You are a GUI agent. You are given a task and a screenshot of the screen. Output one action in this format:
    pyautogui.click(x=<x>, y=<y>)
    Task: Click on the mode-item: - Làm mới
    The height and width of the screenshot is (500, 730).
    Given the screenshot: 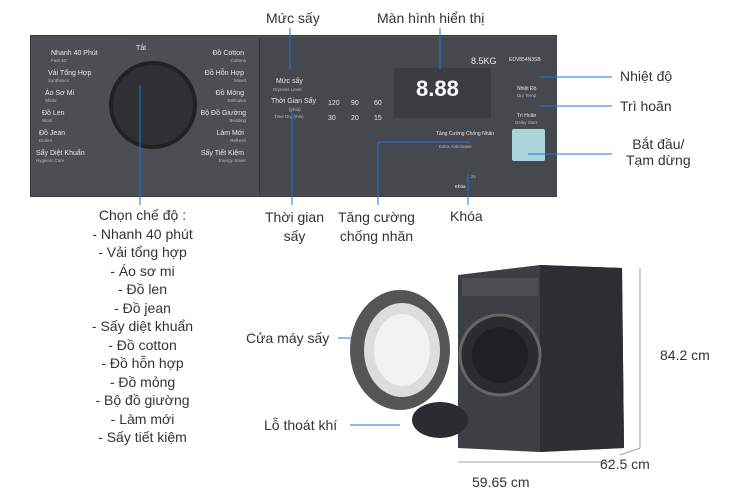 What is the action you would take?
    pyautogui.click(x=142, y=418)
    